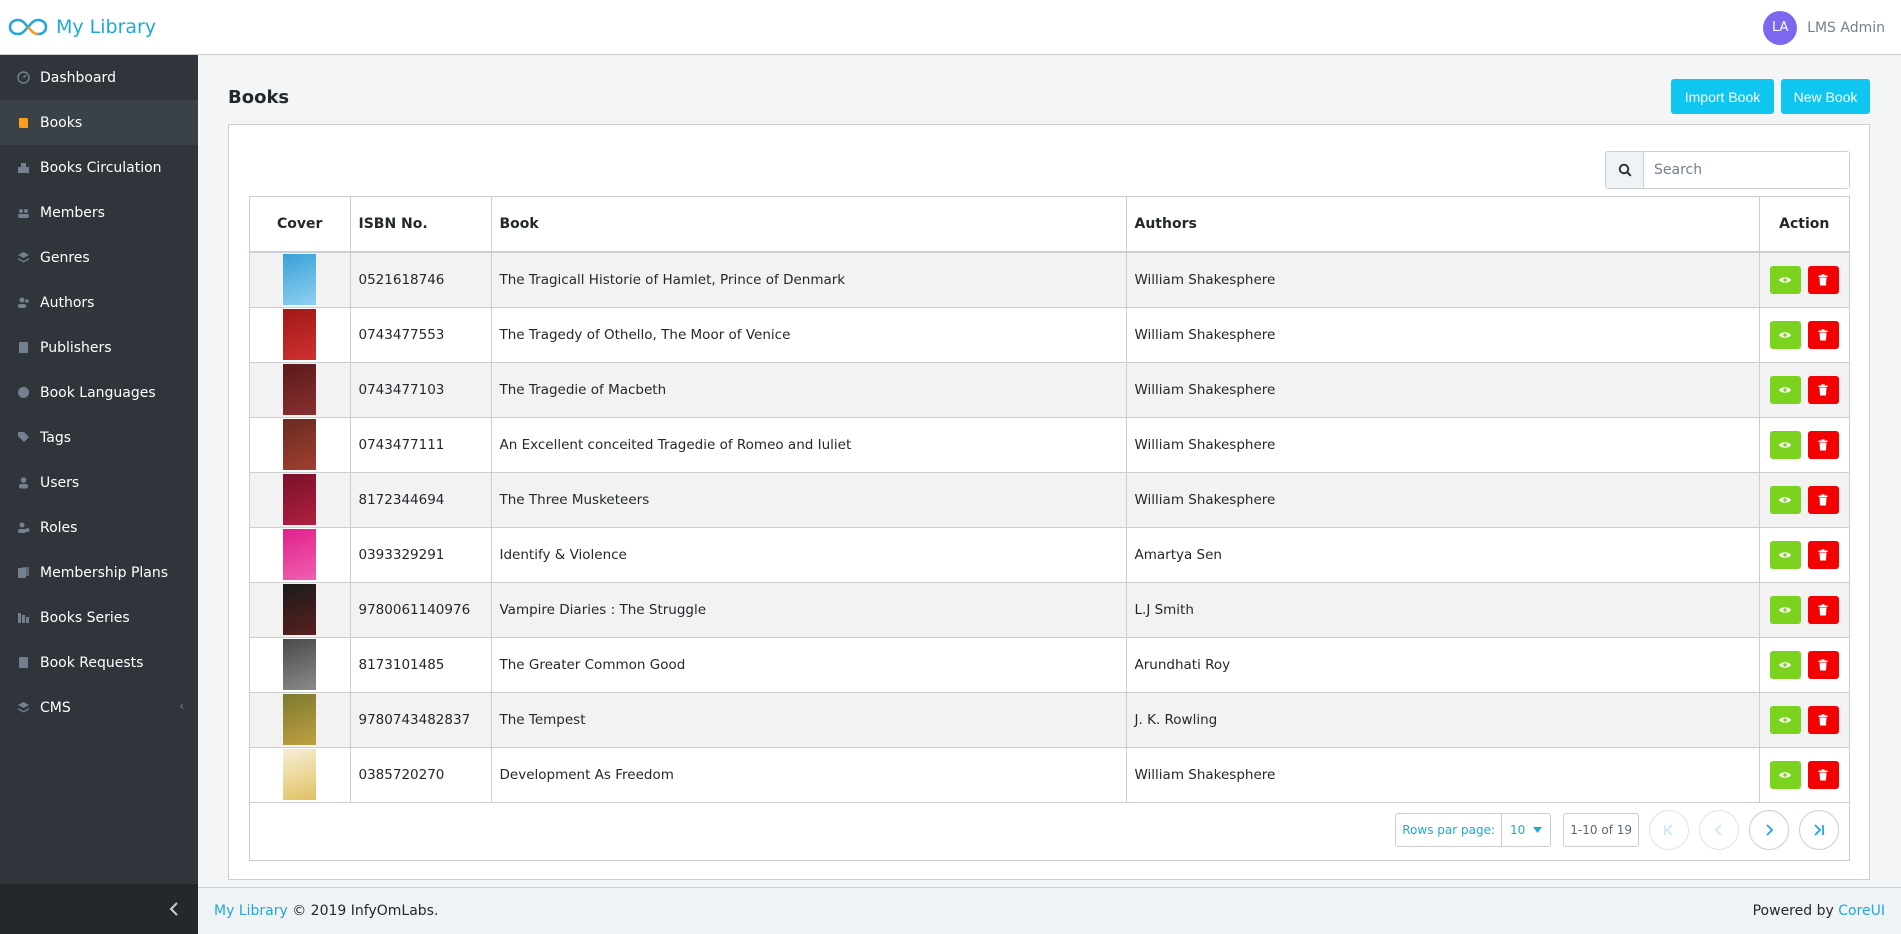 The height and width of the screenshot is (934, 1901). I want to click on book-cell: Identify & Violence, so click(809, 555).